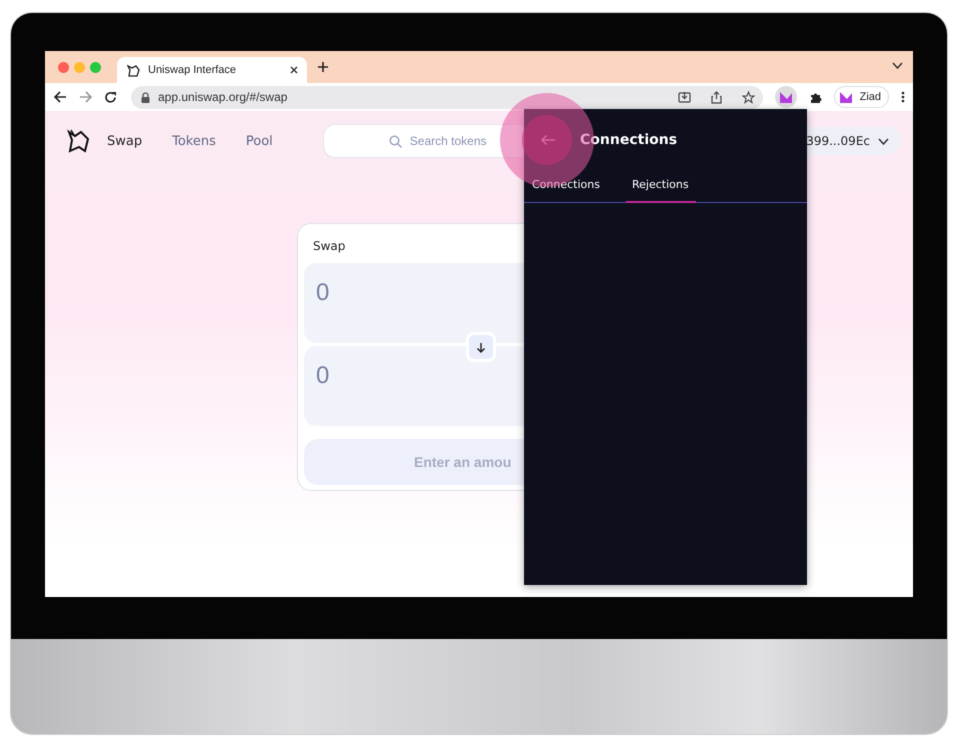  Describe the element at coordinates (110, 97) in the screenshot. I see `reload-icon` at that location.